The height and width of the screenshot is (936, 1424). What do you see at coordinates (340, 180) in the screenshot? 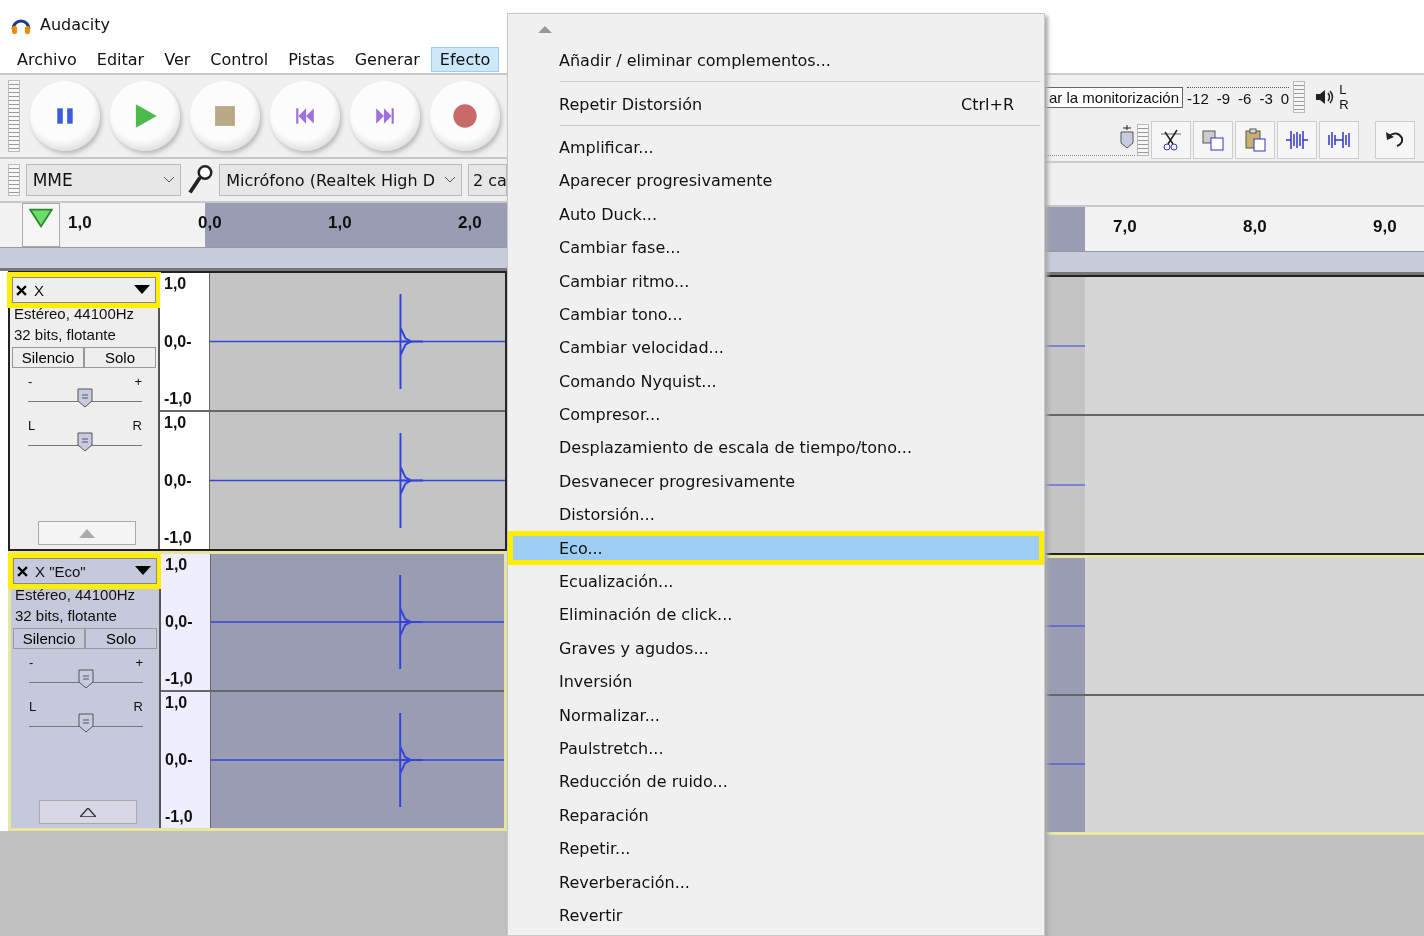
I see `input-device-dropdown: Micrófono (Realtek High D` at bounding box center [340, 180].